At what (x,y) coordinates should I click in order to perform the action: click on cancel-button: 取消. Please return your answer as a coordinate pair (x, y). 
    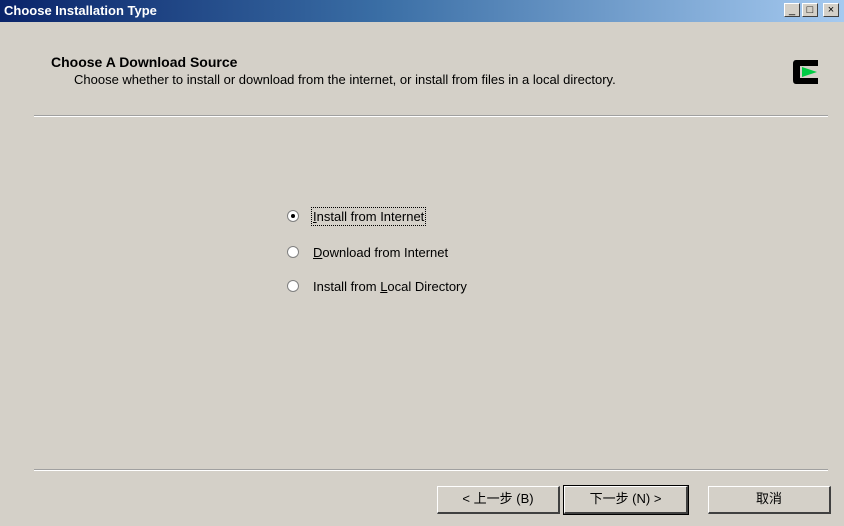
    Looking at the image, I should click on (769, 500).